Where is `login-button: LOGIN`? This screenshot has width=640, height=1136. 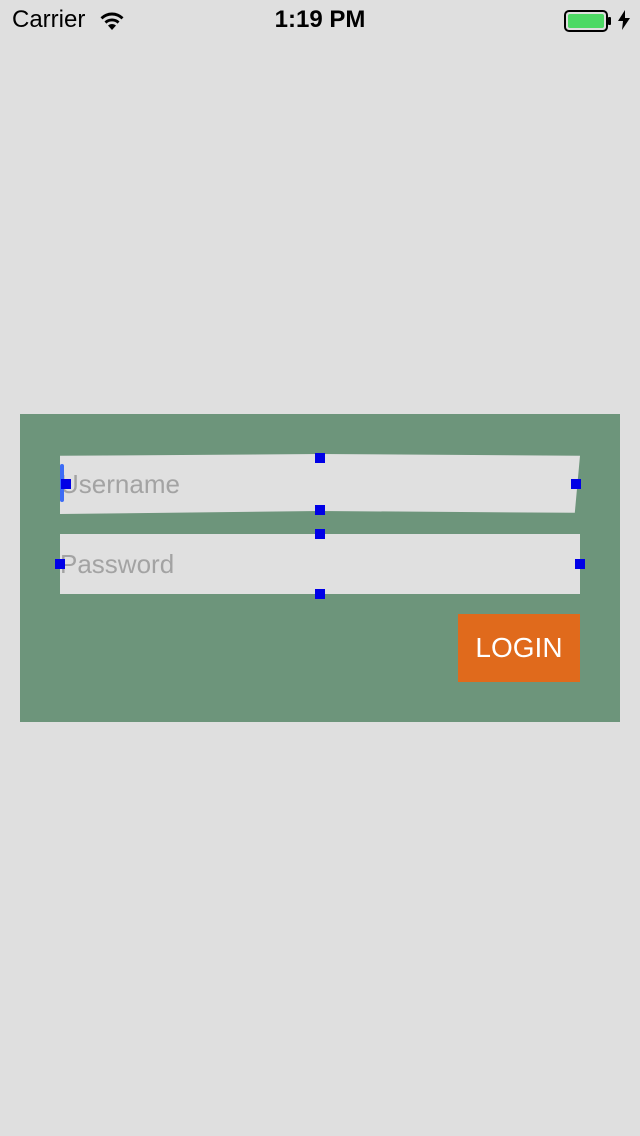 login-button: LOGIN is located at coordinates (519, 648).